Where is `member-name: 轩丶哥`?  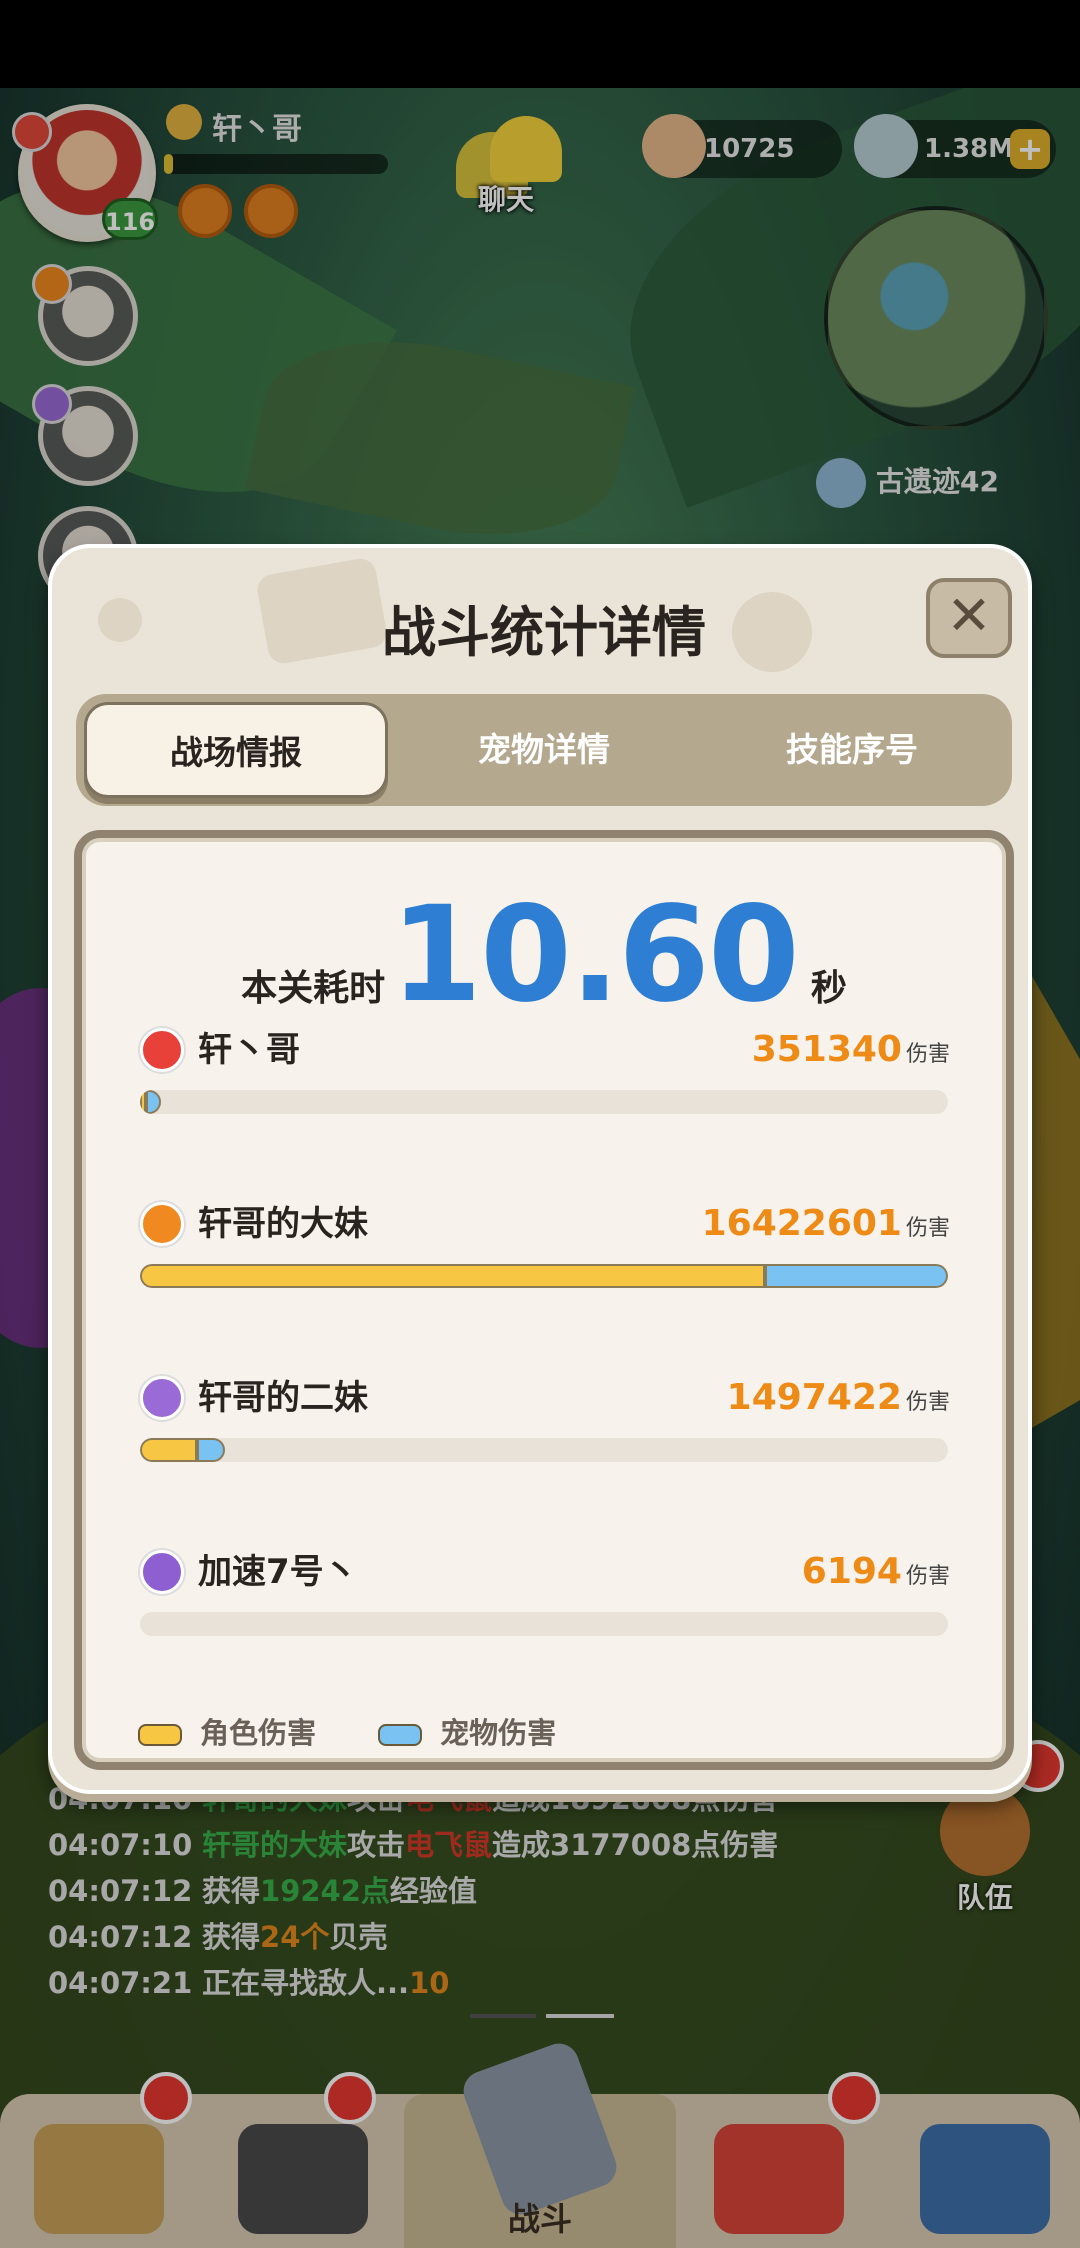
member-name: 轩丶哥 is located at coordinates (249, 1050).